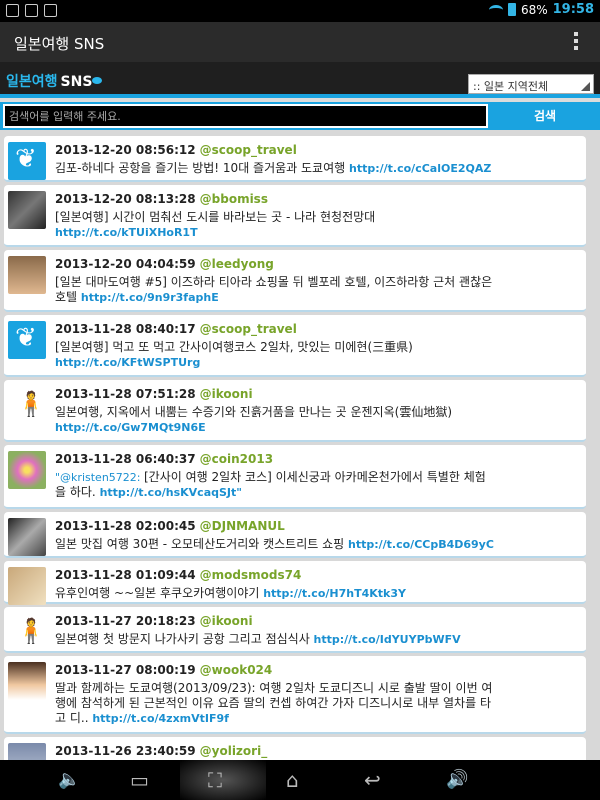  Describe the element at coordinates (76, 82) in the screenshot. I see `logo-sns-text: SNS` at that location.